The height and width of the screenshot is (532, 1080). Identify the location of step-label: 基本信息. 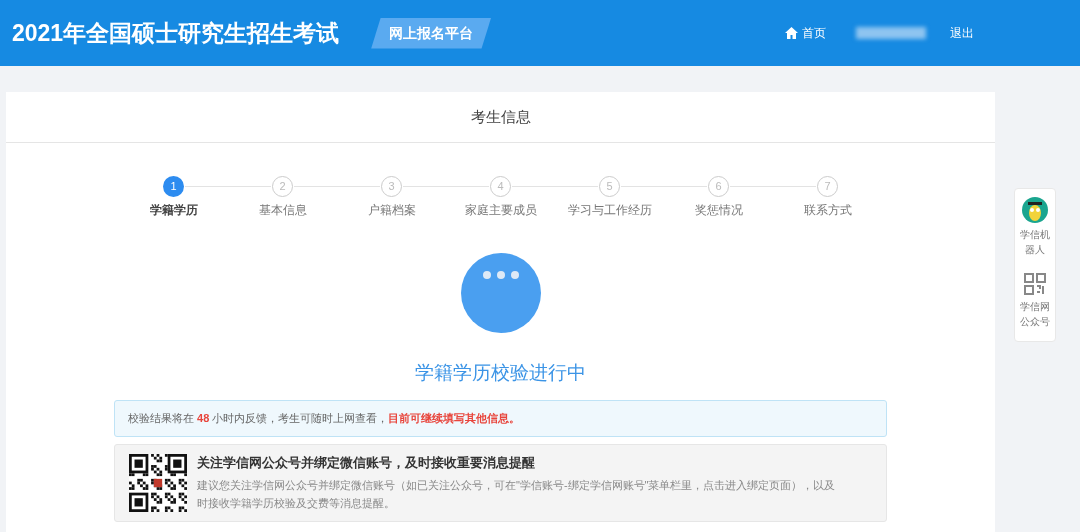
(282, 210).